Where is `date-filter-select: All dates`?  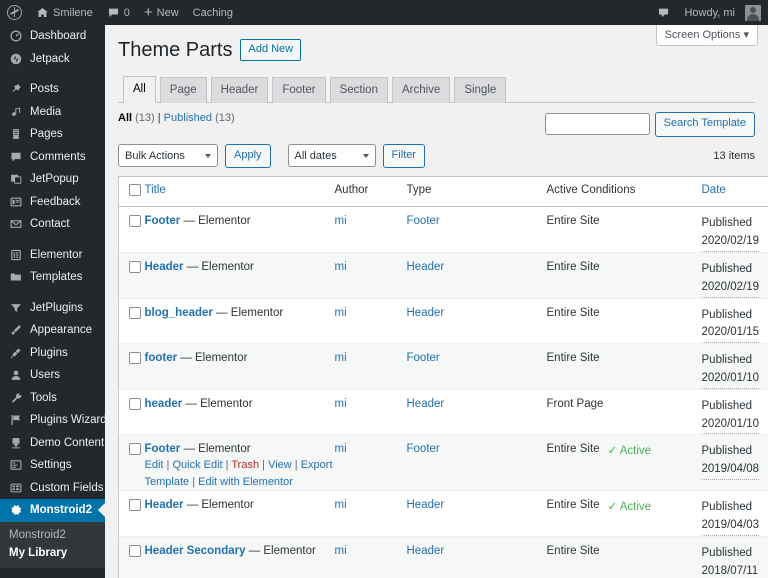
date-filter-select: All dates is located at coordinates (331, 156).